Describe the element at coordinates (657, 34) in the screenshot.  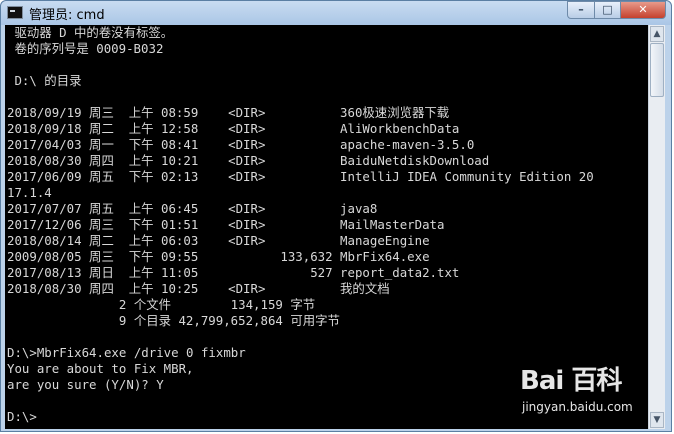
I see `scroll-up-button: ▲` at that location.